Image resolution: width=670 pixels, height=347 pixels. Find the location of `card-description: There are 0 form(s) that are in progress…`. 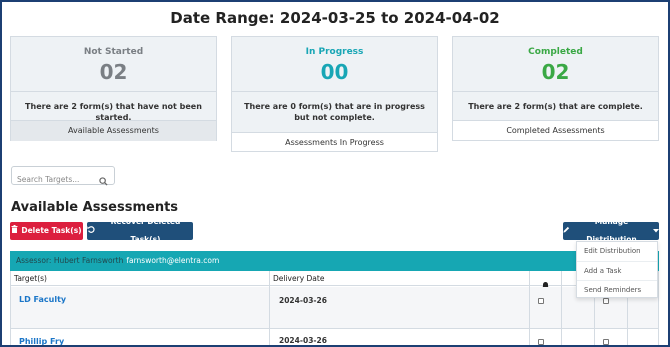

card-description: There are 0 form(s) that are in progress… is located at coordinates (334, 112).